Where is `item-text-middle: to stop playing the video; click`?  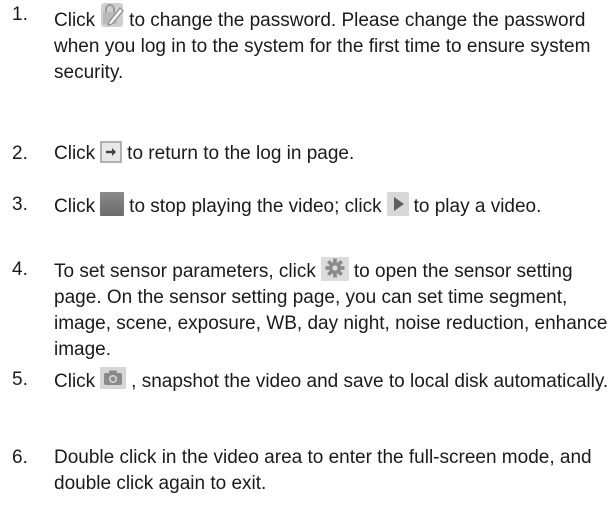 item-text-middle: to stop playing the video; click is located at coordinates (255, 206).